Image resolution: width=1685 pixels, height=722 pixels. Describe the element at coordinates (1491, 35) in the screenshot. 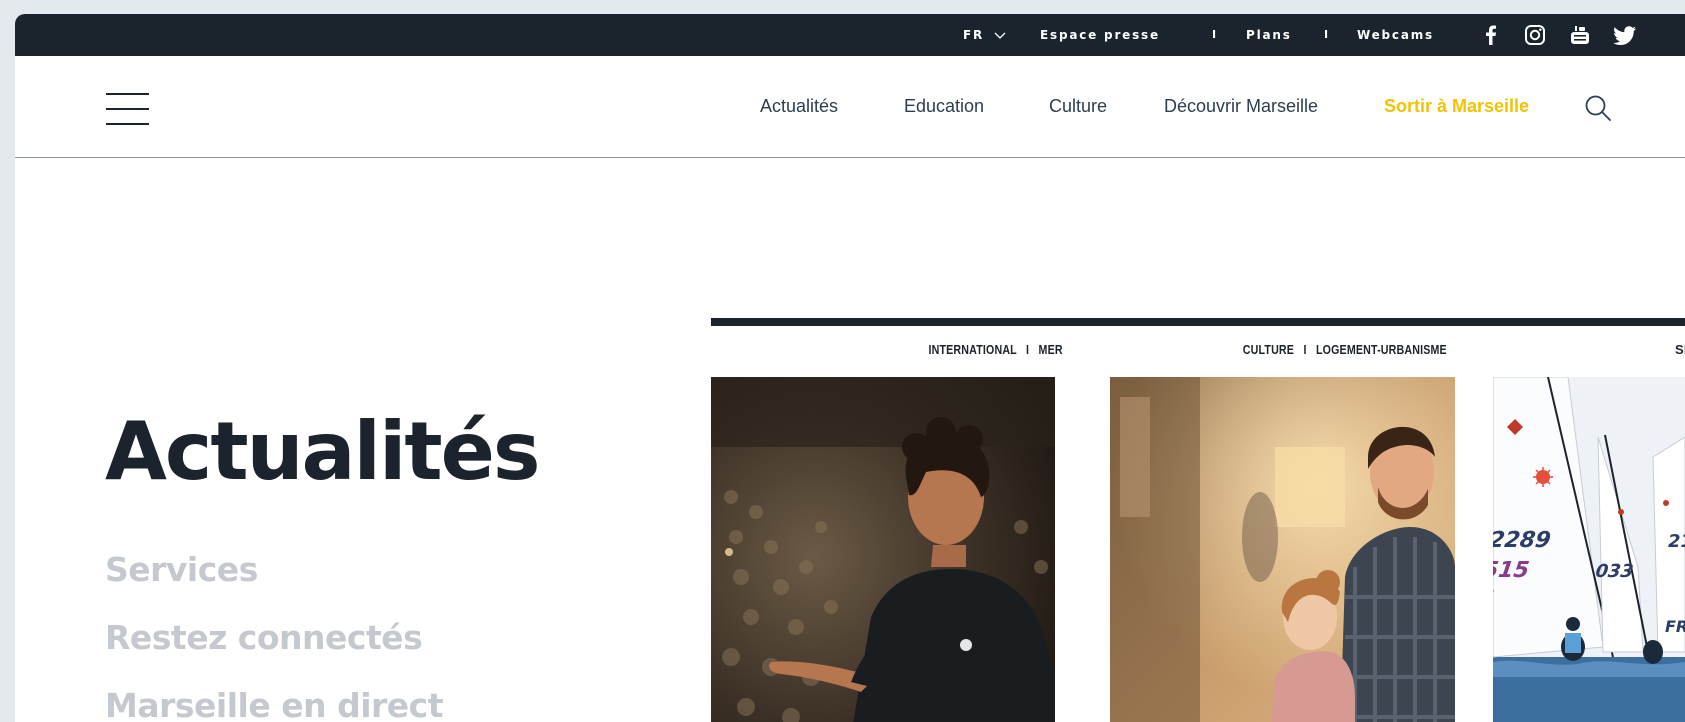

I see `facebook-icon` at that location.